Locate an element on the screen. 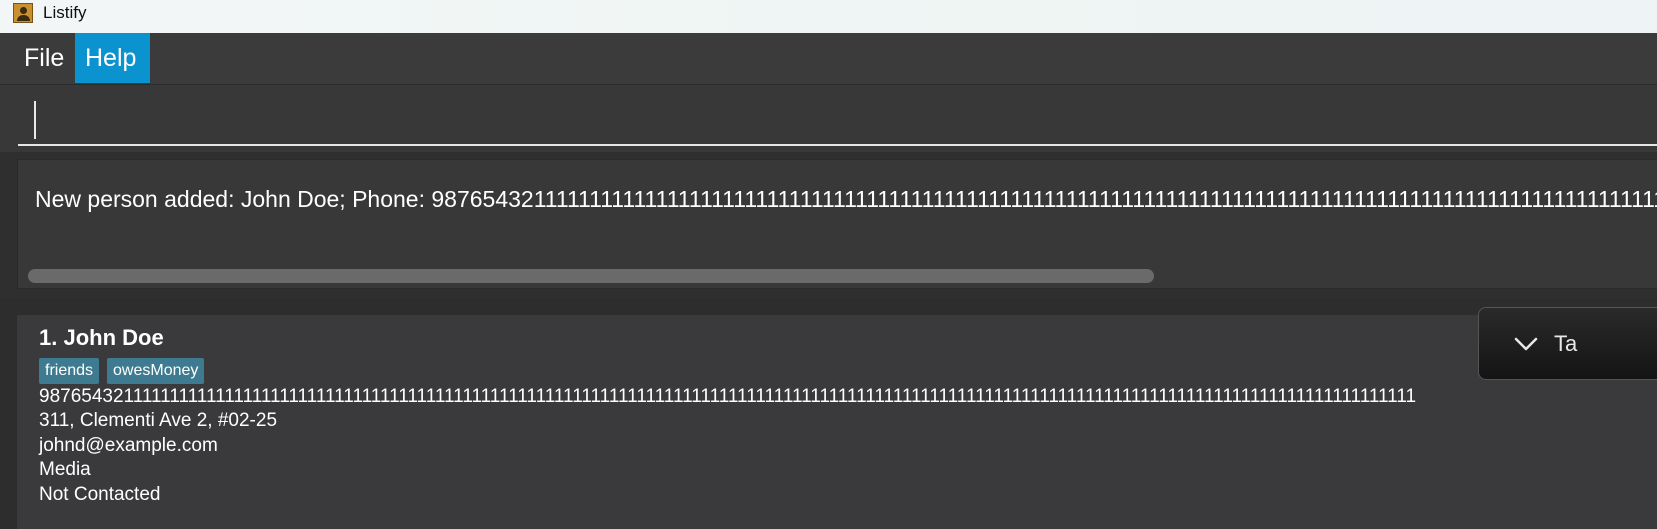  expand-toggle-popup: Ta is located at coordinates (1567, 343).